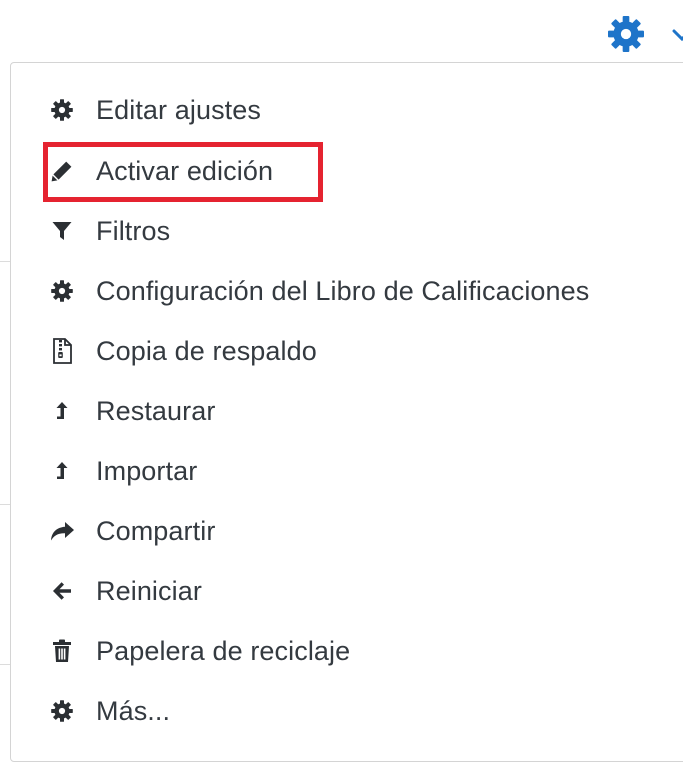 This screenshot has height=762, width=683. I want to click on menu-item-backup: Copia de respaldo, so click(182, 351).